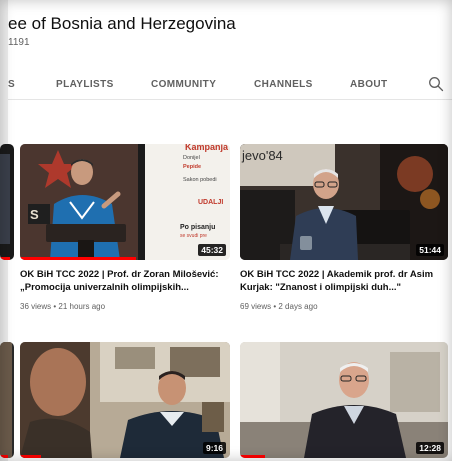  What do you see at coordinates (63, 306) in the screenshot?
I see `video-meta: 36 views • 21 hours ago` at bounding box center [63, 306].